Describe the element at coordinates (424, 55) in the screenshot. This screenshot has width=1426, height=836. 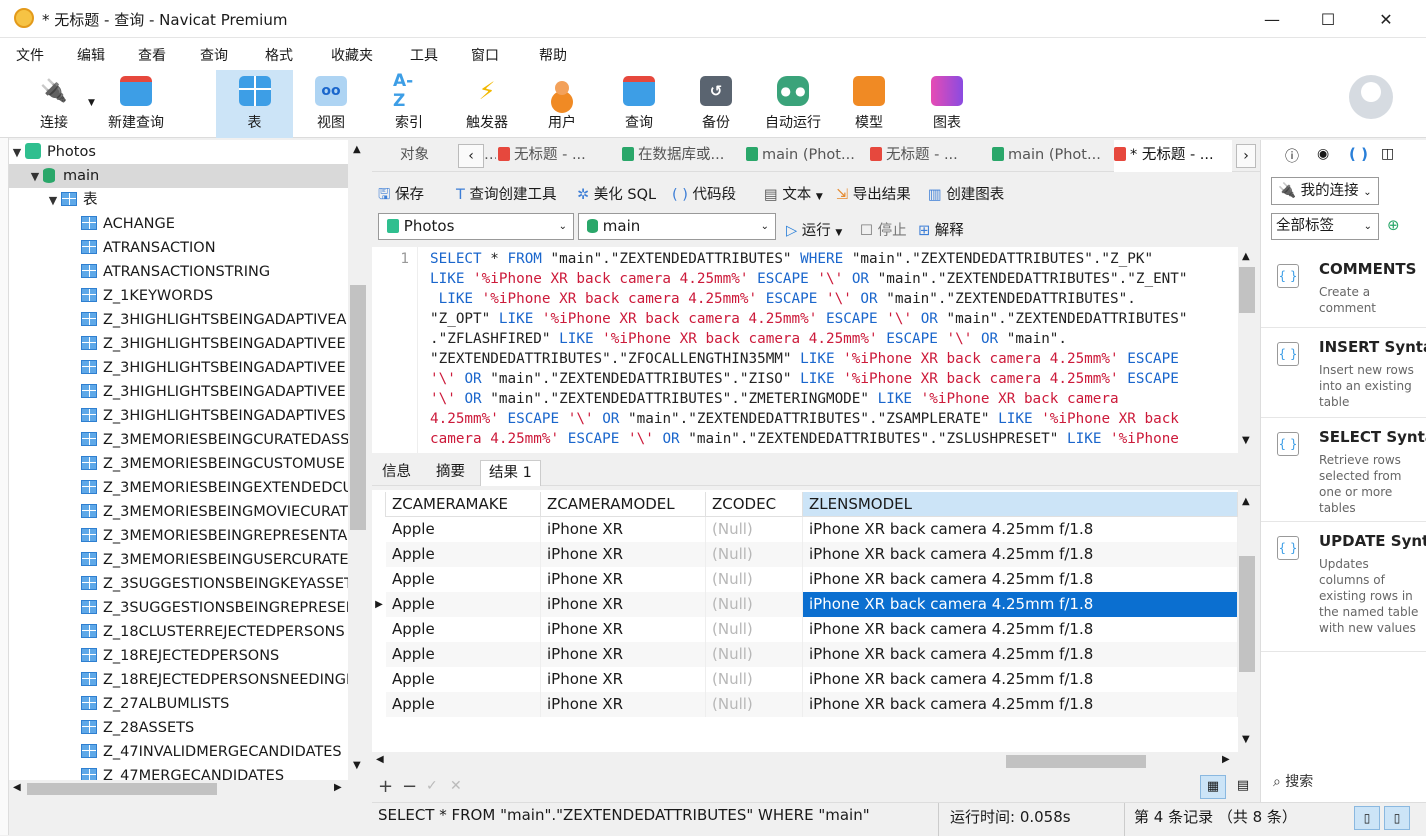
I see `menu-tools: 工具` at that location.